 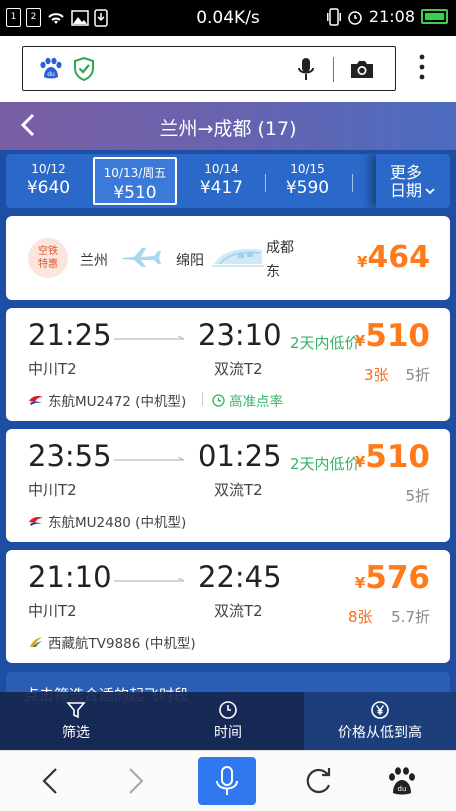 What do you see at coordinates (362, 69) in the screenshot?
I see `camera-icon` at bounding box center [362, 69].